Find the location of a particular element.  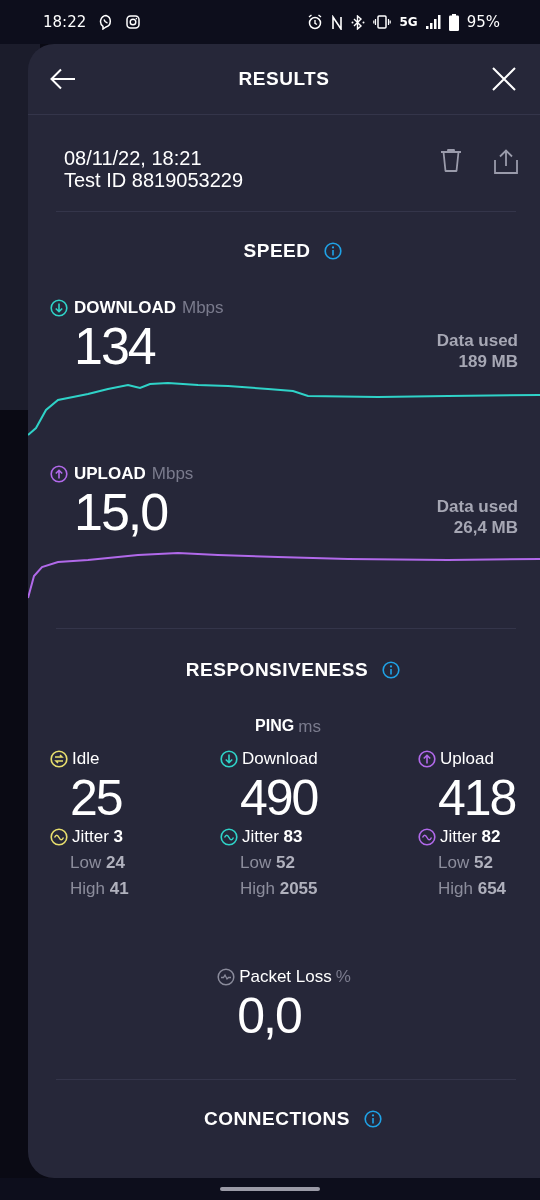

high-text: High 654 is located at coordinates (472, 889).